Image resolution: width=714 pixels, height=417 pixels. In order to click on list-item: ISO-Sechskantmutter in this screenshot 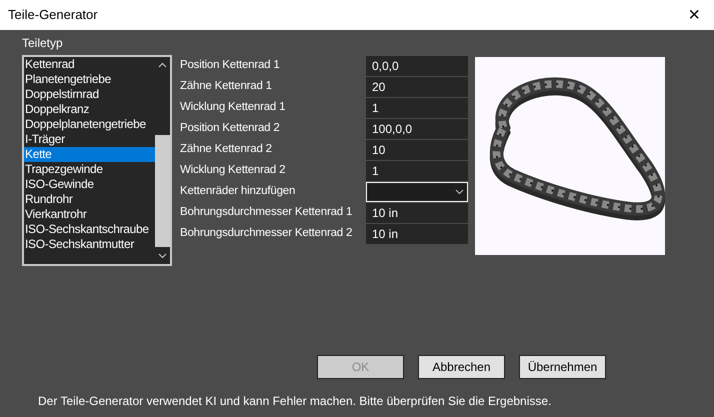, I will do `click(89, 244)`.